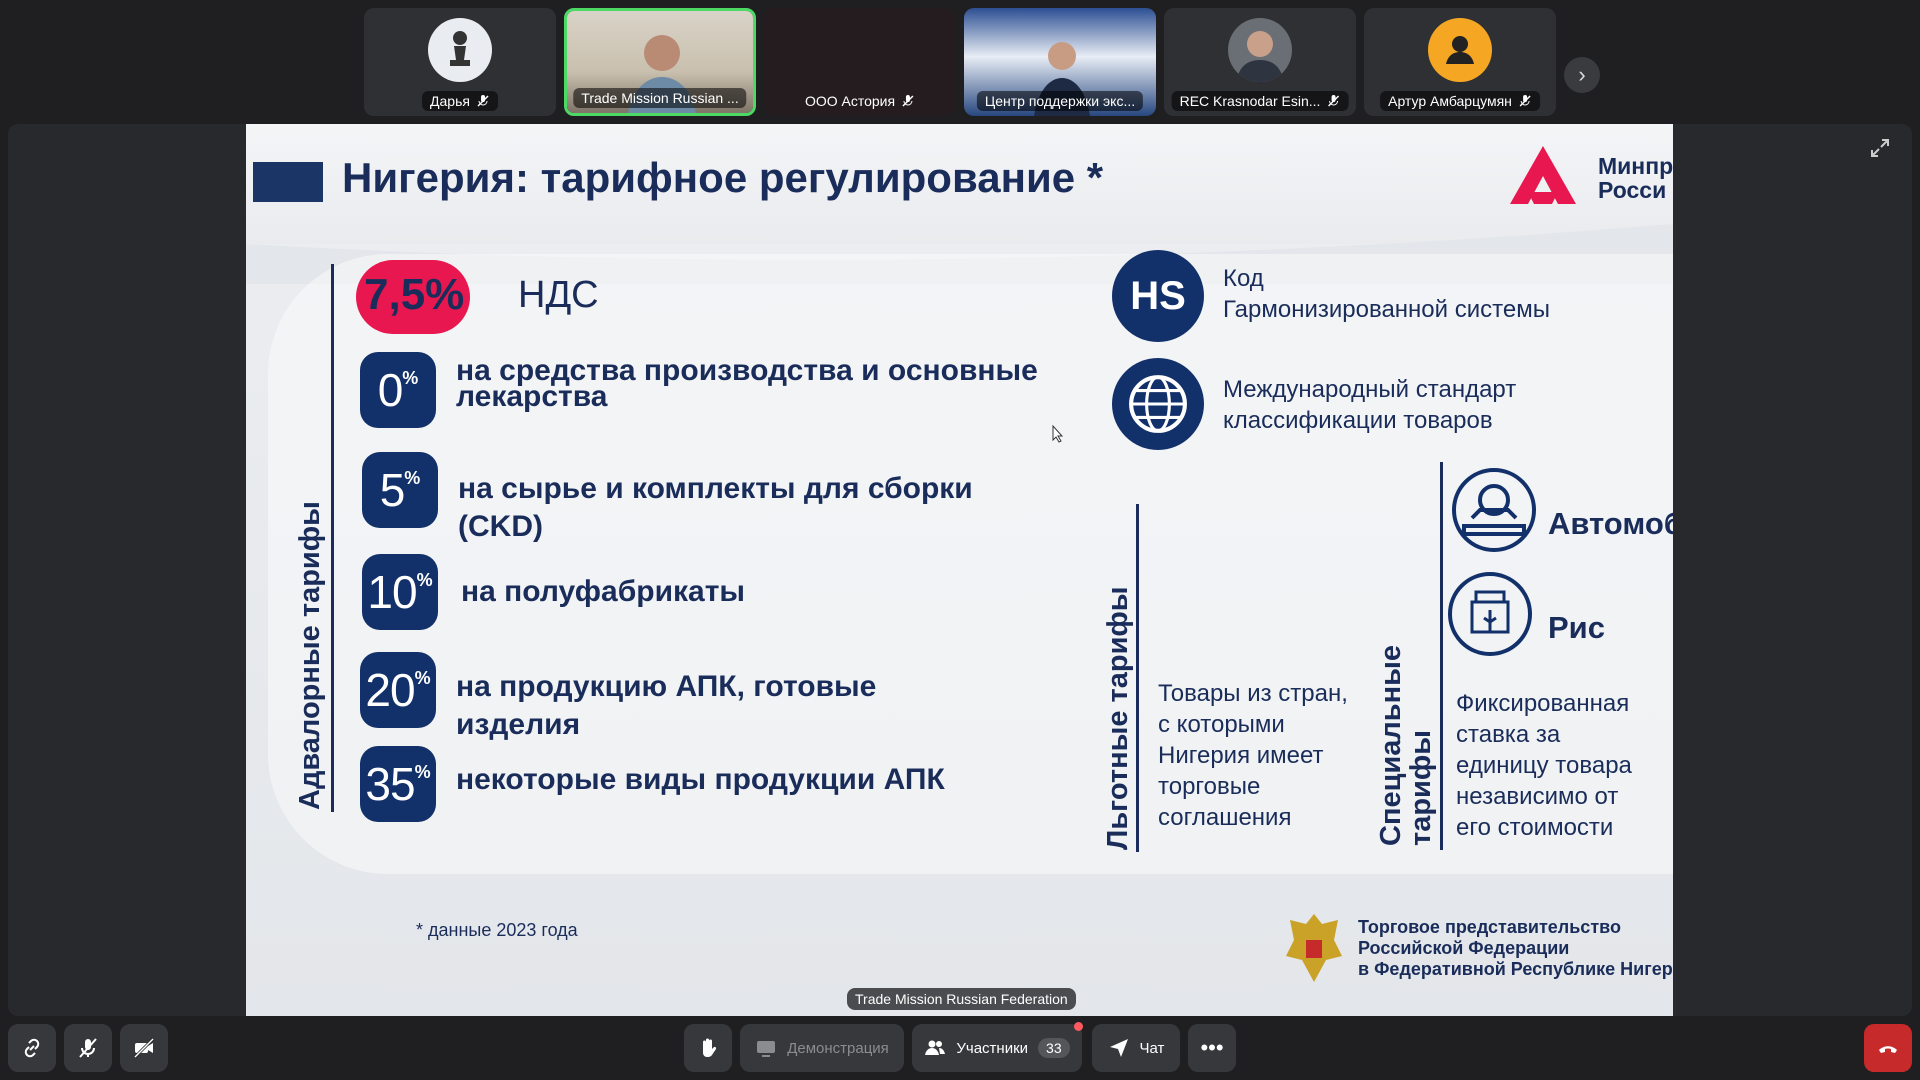 The width and height of the screenshot is (1920, 1080). I want to click on preferential-divider, so click(1137, 678).